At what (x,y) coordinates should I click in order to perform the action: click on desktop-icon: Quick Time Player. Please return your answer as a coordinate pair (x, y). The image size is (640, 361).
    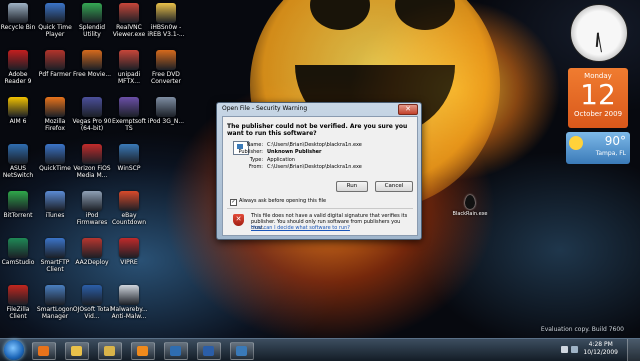
    Looking at the image, I should click on (55, 20).